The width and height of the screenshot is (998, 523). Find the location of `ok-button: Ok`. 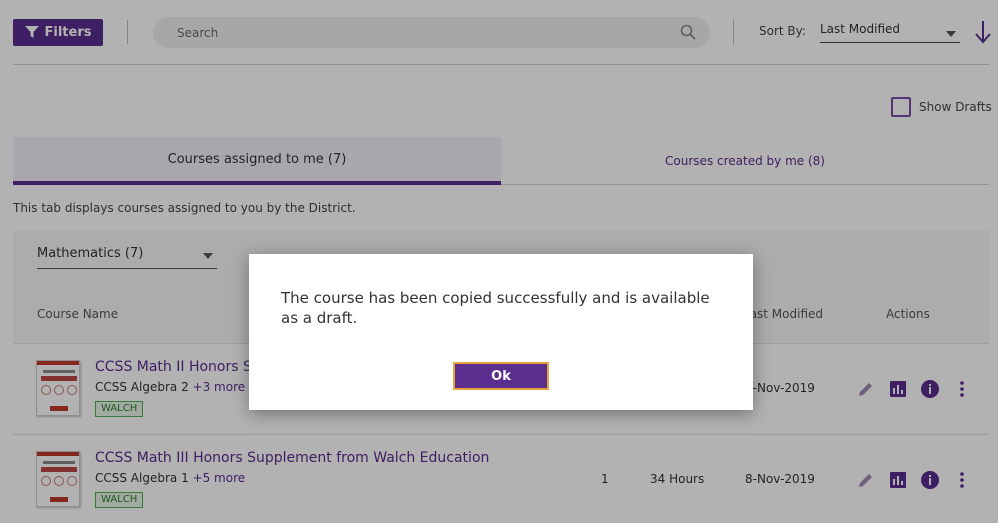

ok-button: Ok is located at coordinates (501, 376).